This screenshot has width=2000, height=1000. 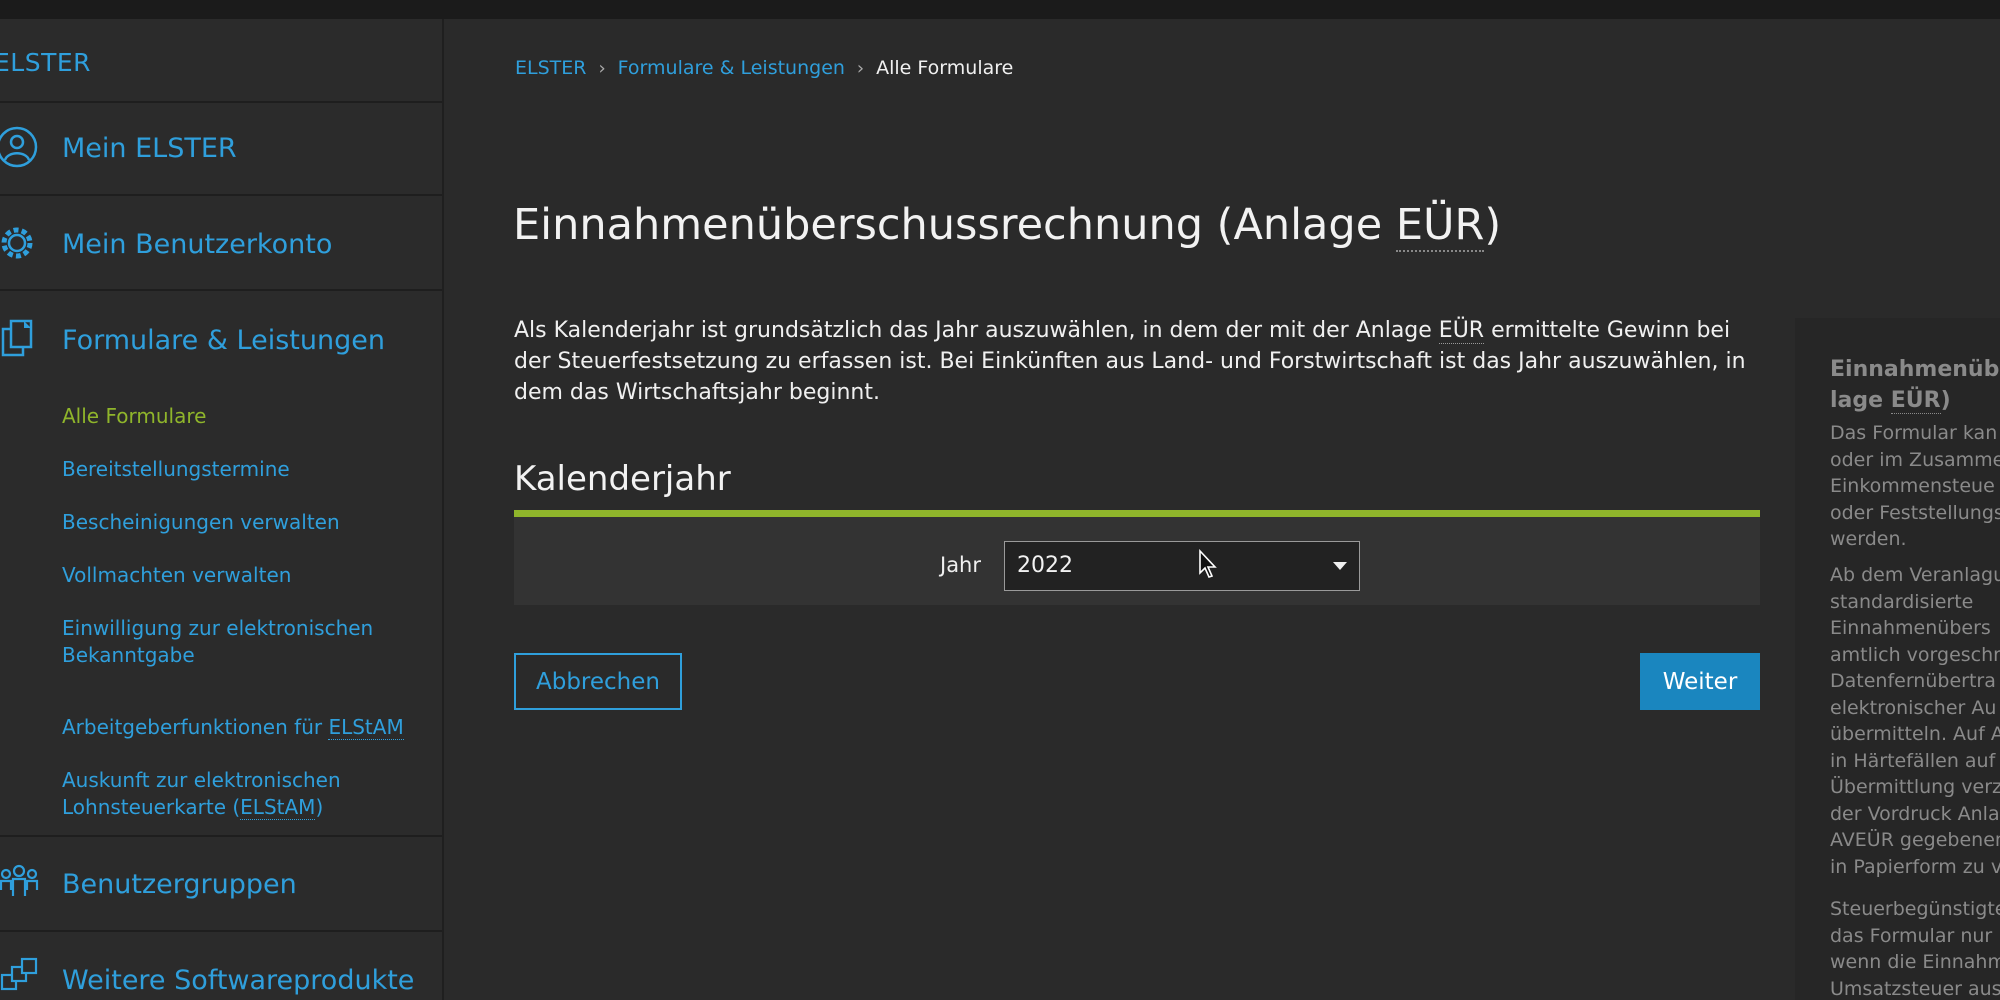 I want to click on help-panel-title-line: ), so click(x=1945, y=400).